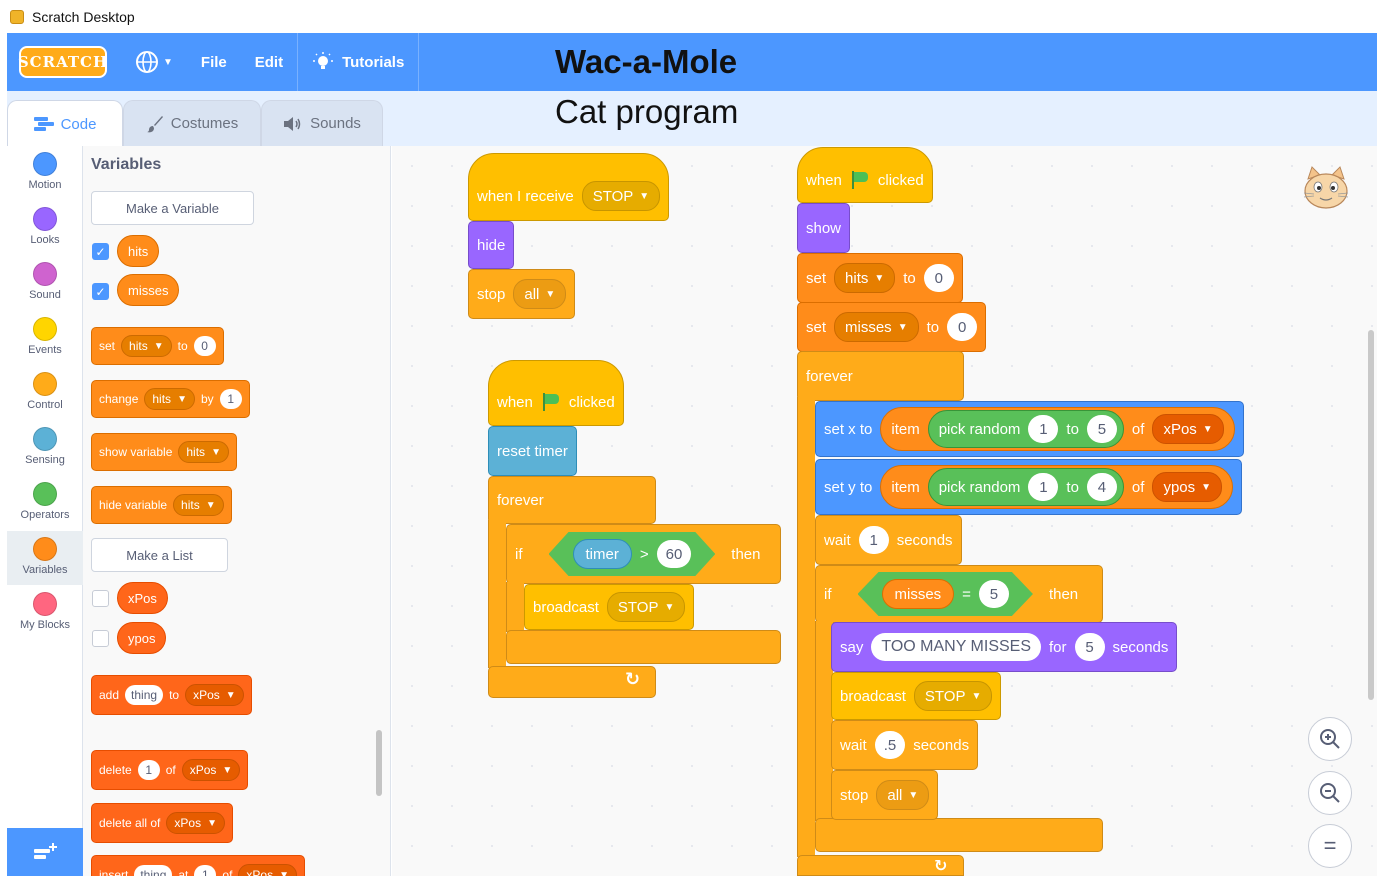 The image size is (1377, 876). I want to click on greater-than-operator: timer > 60, so click(632, 554).